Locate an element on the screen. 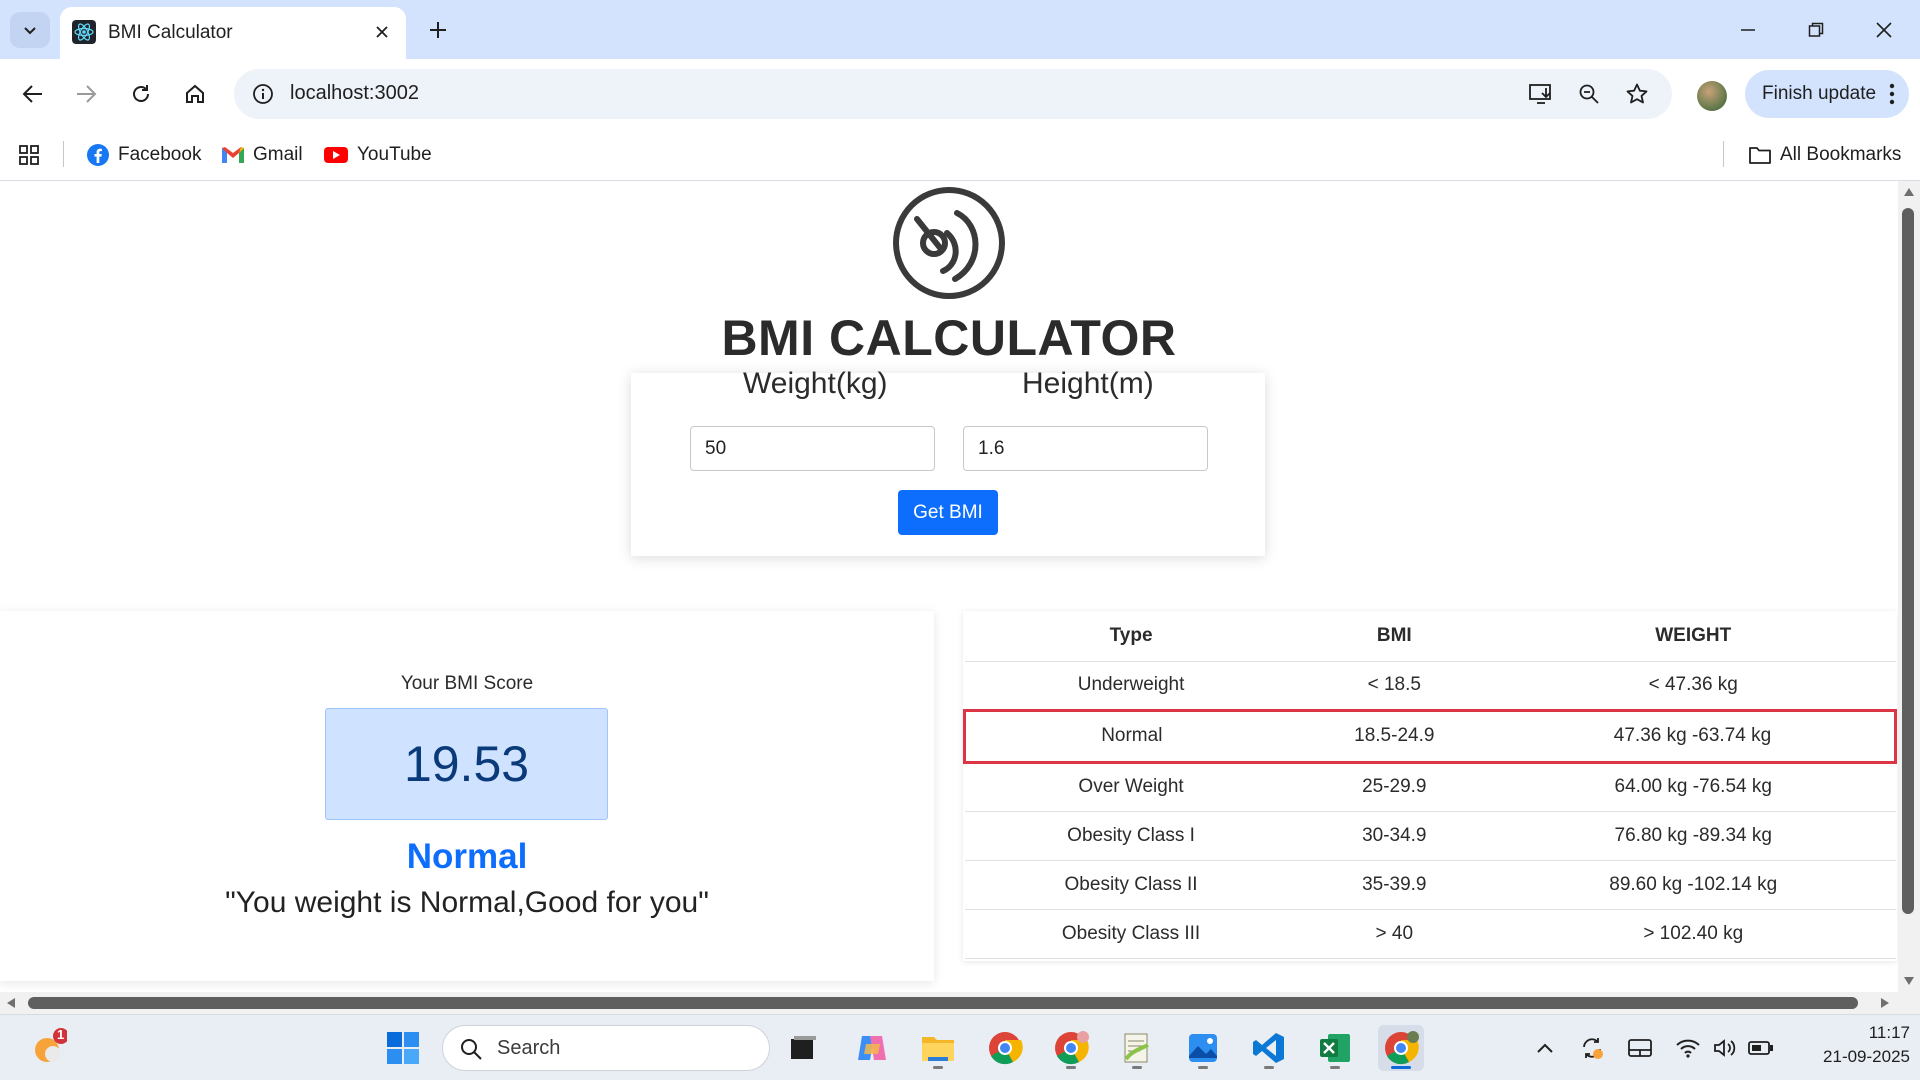 The height and width of the screenshot is (1080, 1920). chrome-icon is located at coordinates (1072, 1048).